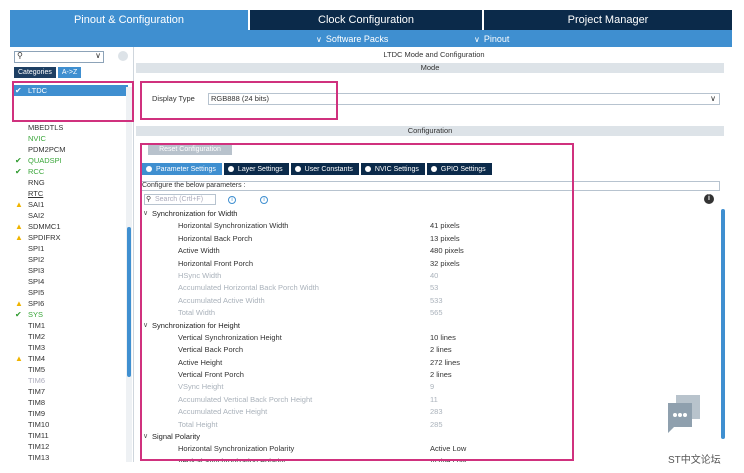  I want to click on peripheral-item: TIM13, so click(71, 457).